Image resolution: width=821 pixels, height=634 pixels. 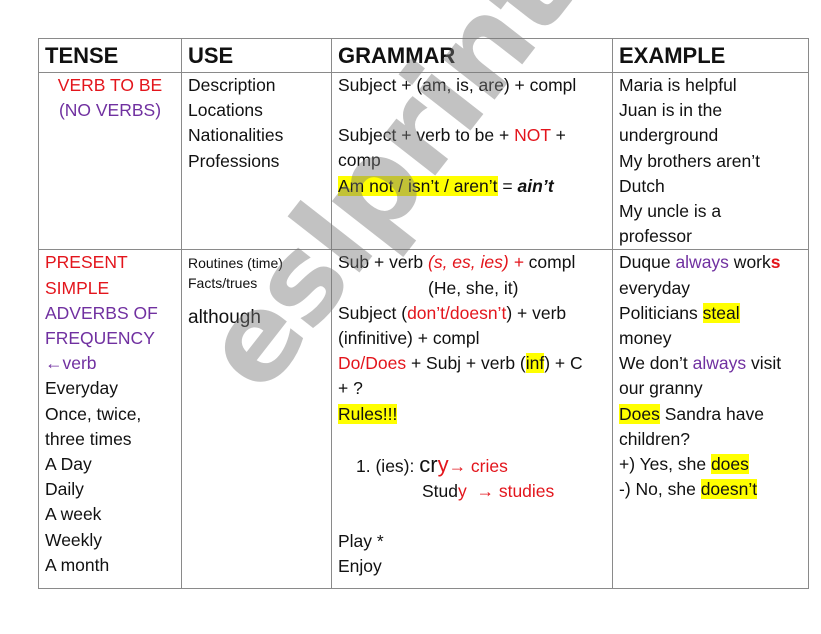 I want to click on example-line: professor, so click(x=655, y=236).